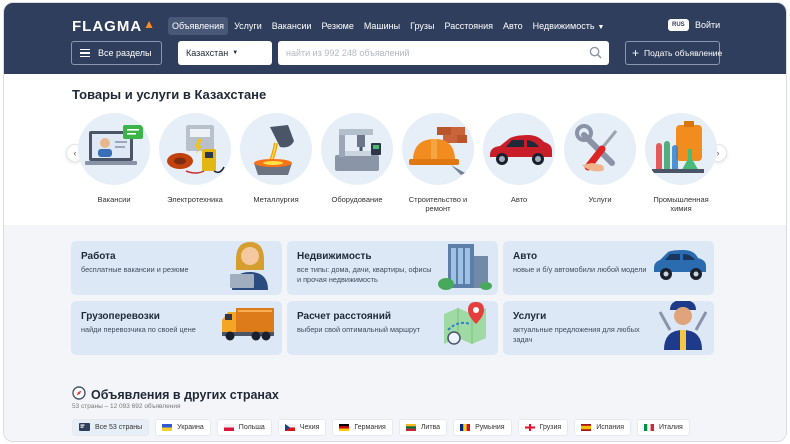  I want to click on plus-icon: +, so click(636, 53).